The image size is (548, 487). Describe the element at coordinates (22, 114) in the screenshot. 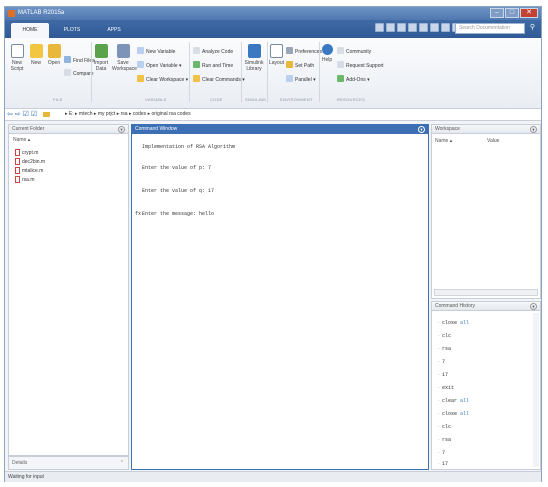

I see `navigation-arrows-icon: ⇦ ⇨ ☑ ☑` at that location.